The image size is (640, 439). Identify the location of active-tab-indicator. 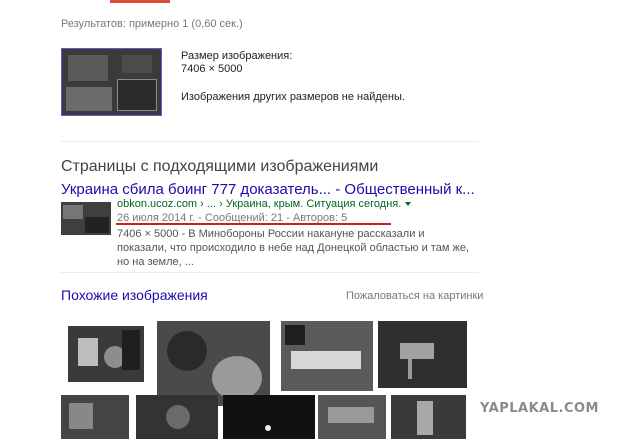
(140, 1).